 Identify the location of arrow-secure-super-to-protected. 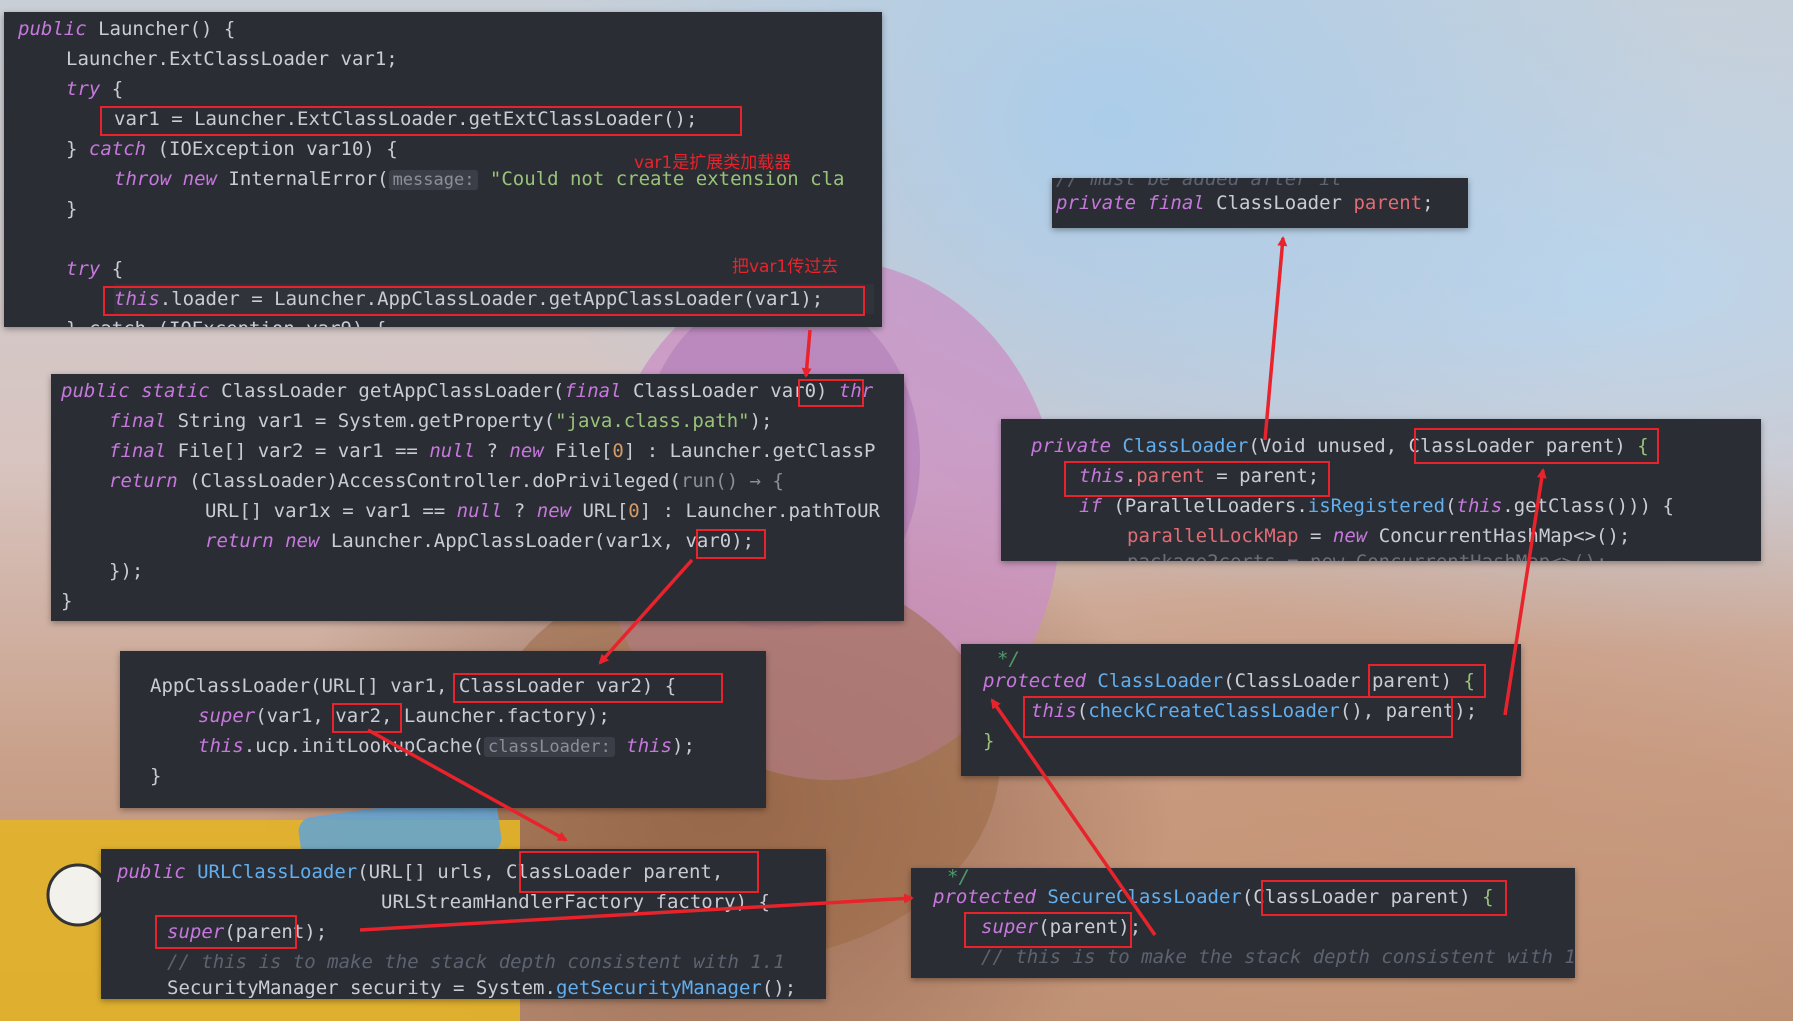
(1073, 817).